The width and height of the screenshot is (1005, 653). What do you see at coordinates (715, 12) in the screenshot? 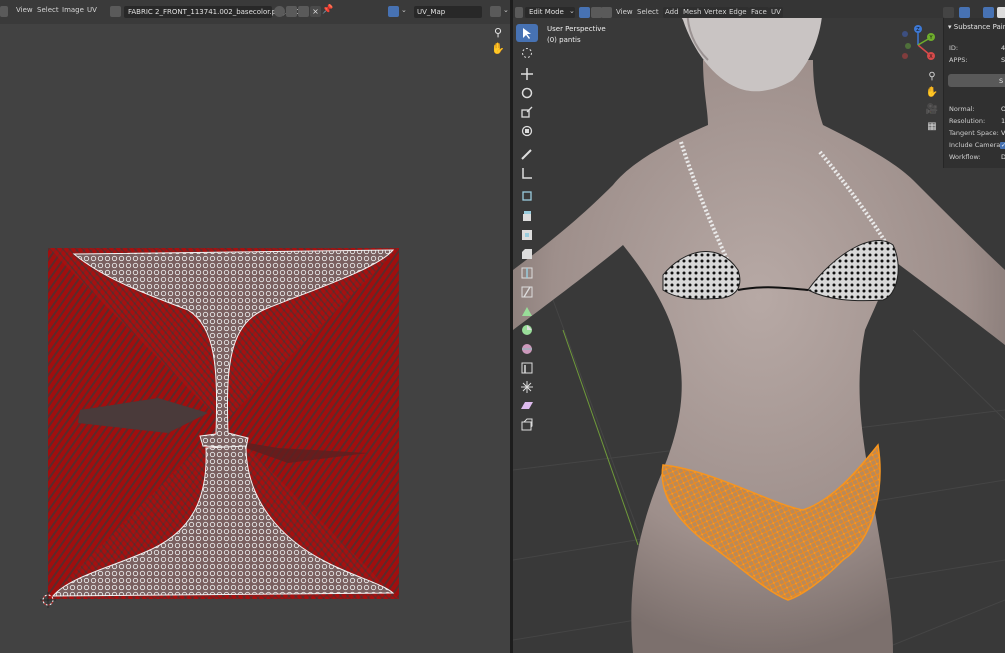
I see `menu-vertex: Vertex` at bounding box center [715, 12].